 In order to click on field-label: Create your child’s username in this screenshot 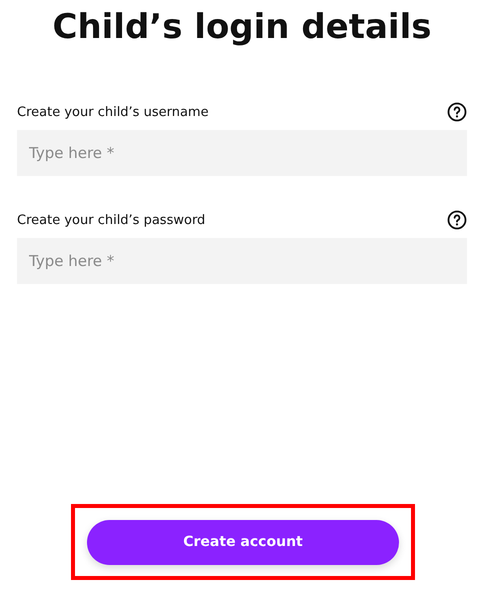, I will do `click(113, 112)`.